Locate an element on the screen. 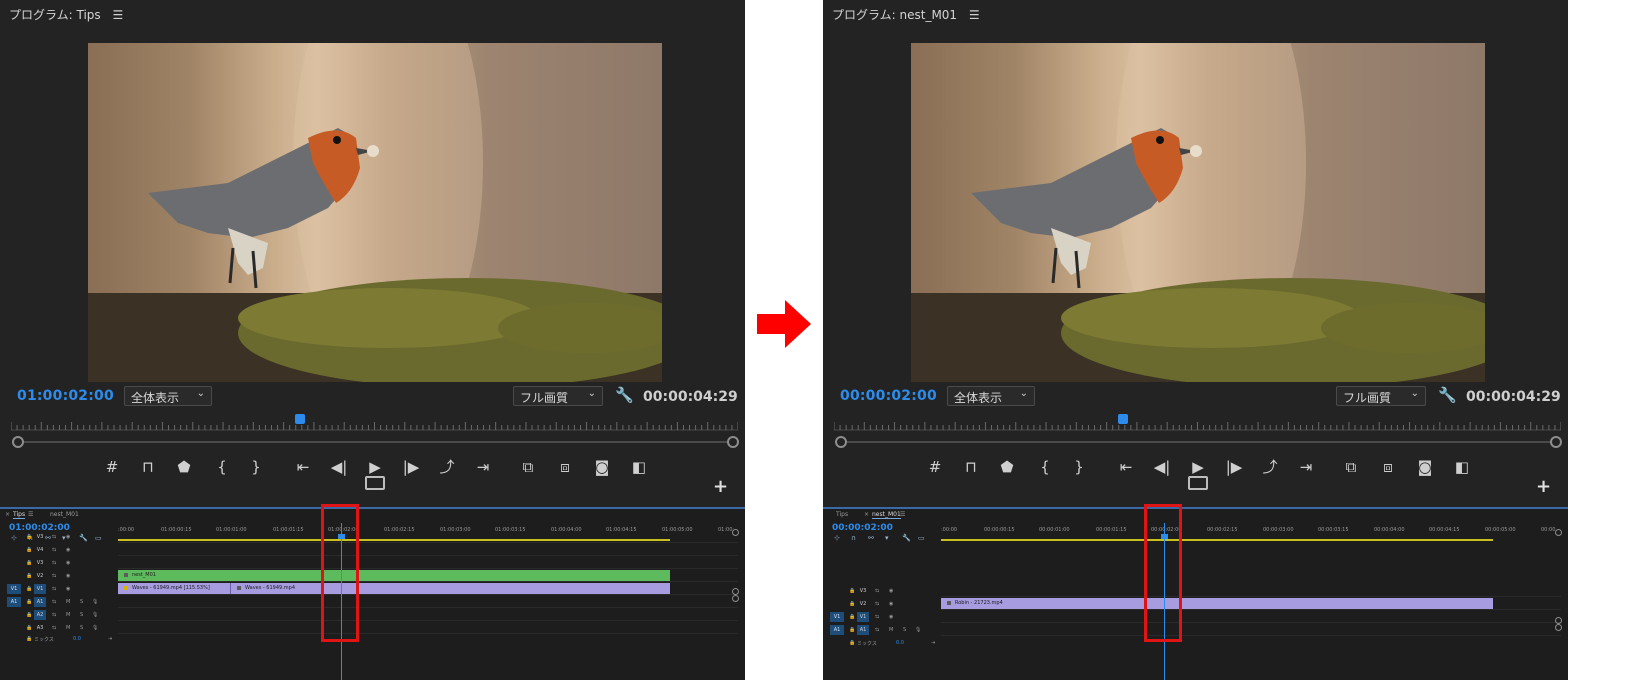  zoom-scrollbar is located at coordinates (375, 442).